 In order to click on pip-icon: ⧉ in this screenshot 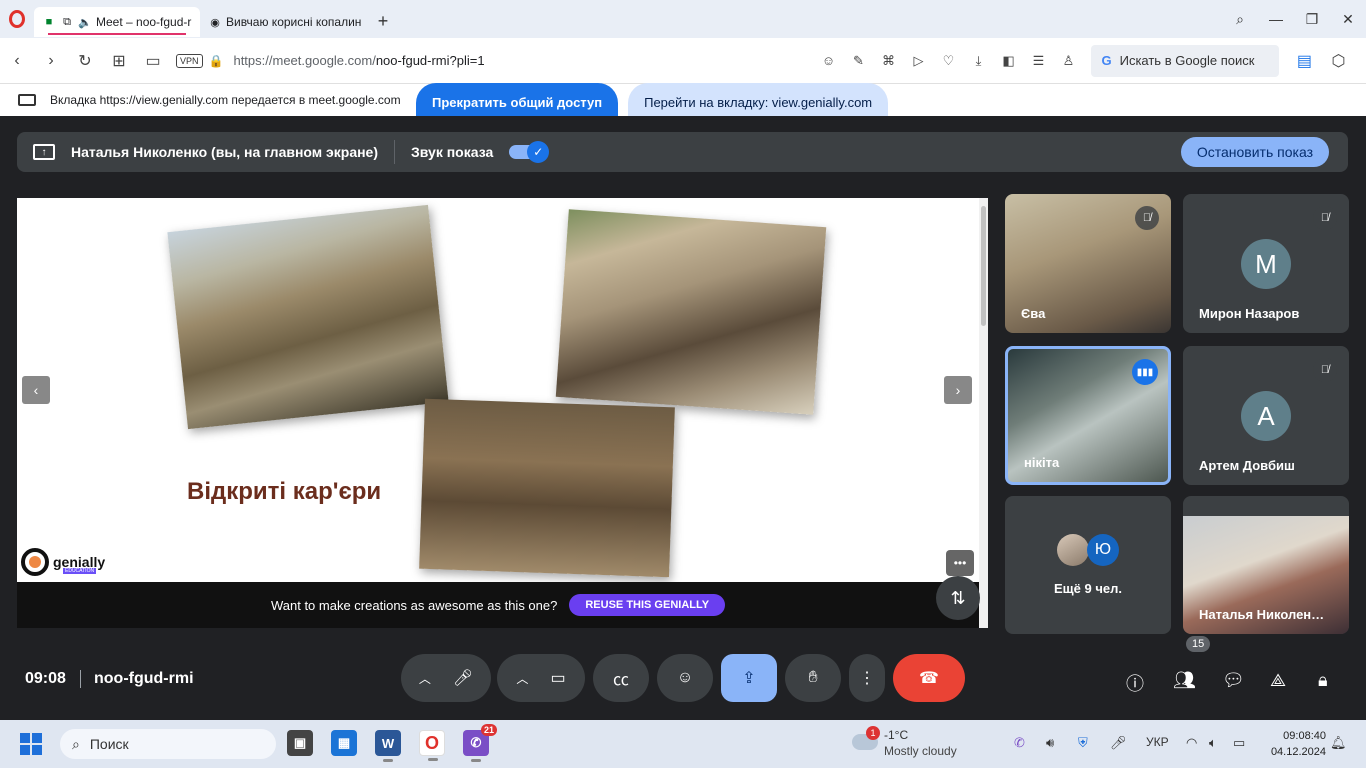, I will do `click(67, 22)`.